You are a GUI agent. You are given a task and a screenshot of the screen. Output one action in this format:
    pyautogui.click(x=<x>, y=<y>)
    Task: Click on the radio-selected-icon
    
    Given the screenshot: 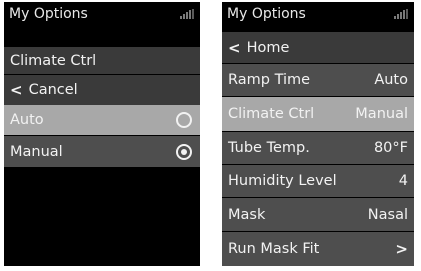 What is the action you would take?
    pyautogui.click(x=184, y=151)
    